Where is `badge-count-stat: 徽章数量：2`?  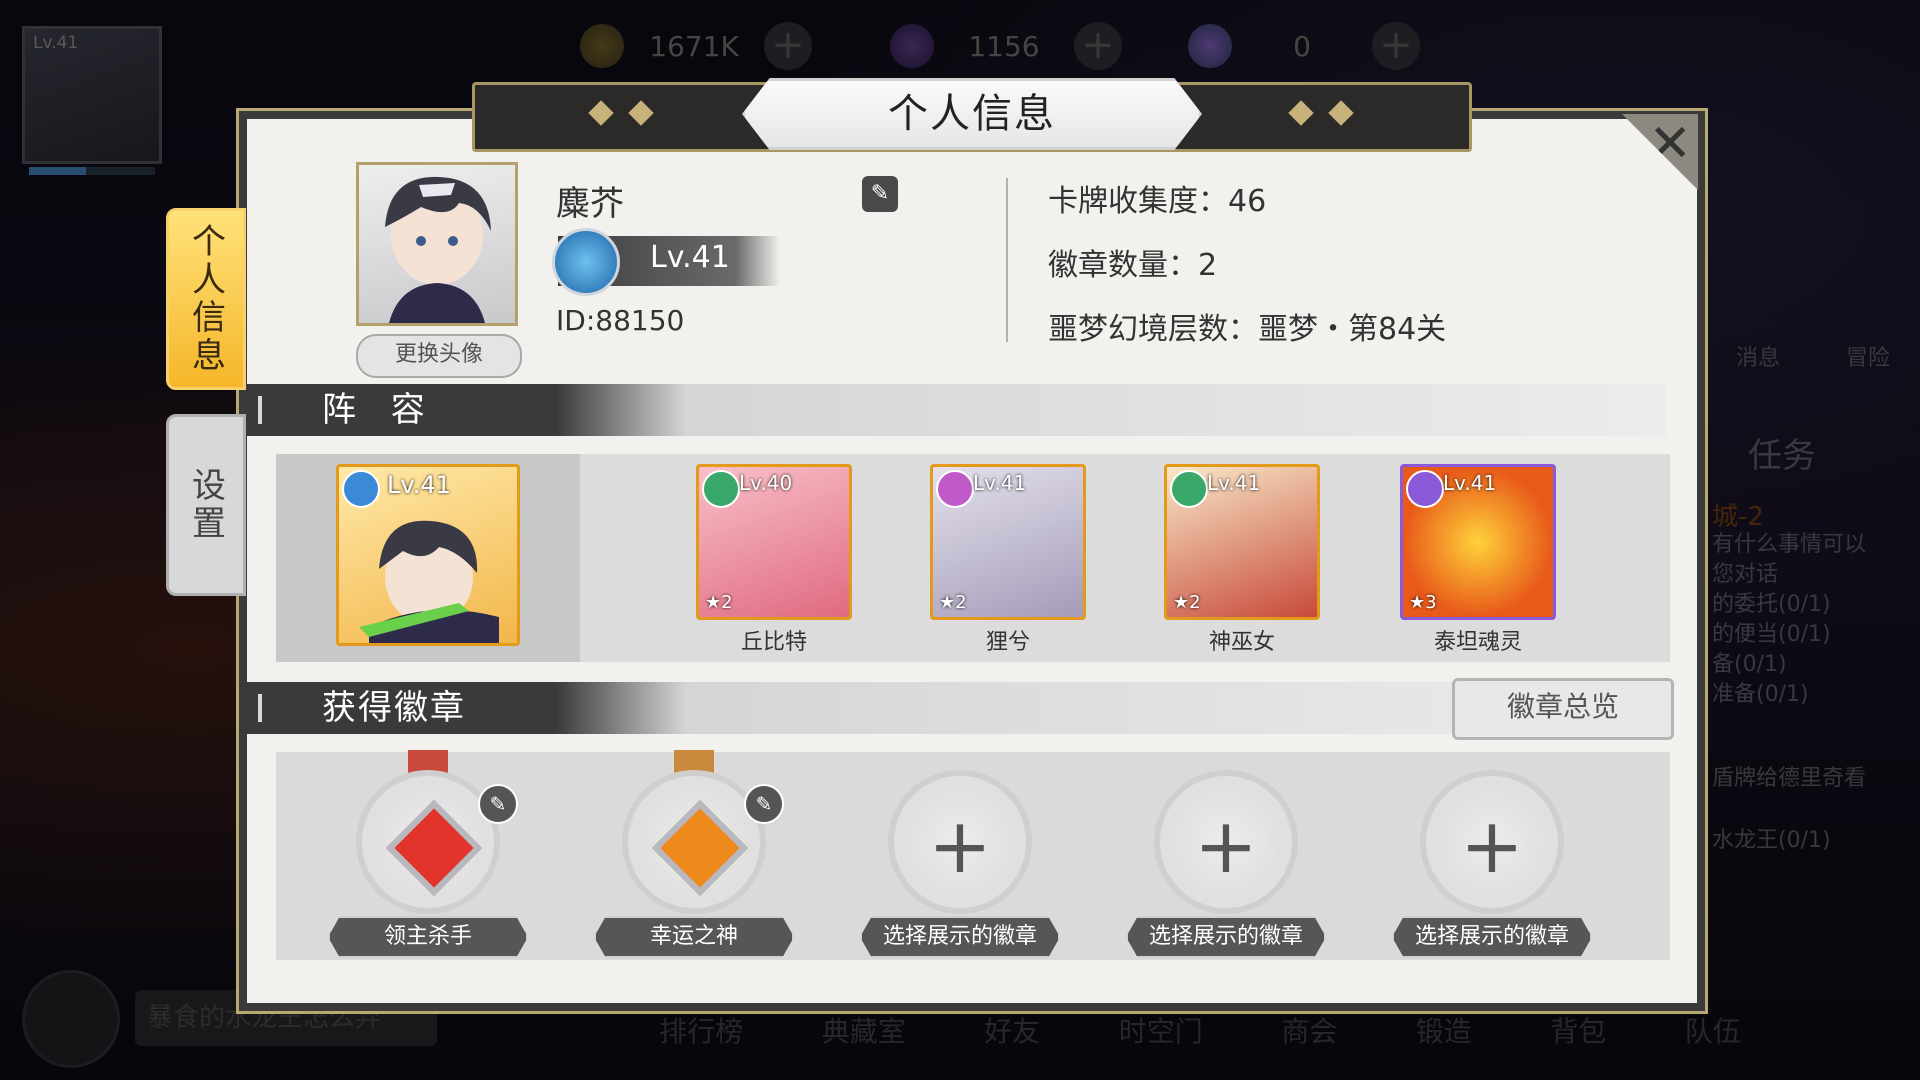
badge-count-stat: 徽章数量：2 is located at coordinates (1133, 265).